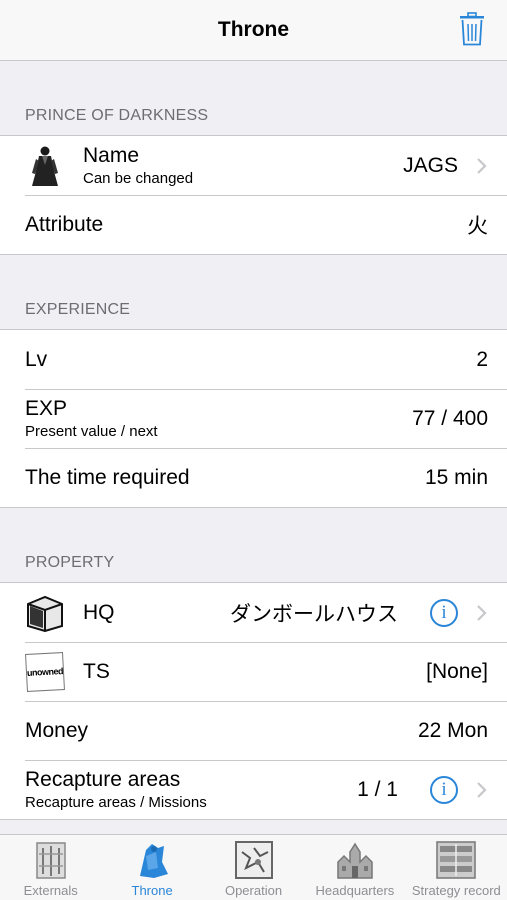 This screenshot has height=900, width=507. Describe the element at coordinates (117, 115) in the screenshot. I see `section-header-prince: PRINCE OF DARKNESS` at that location.